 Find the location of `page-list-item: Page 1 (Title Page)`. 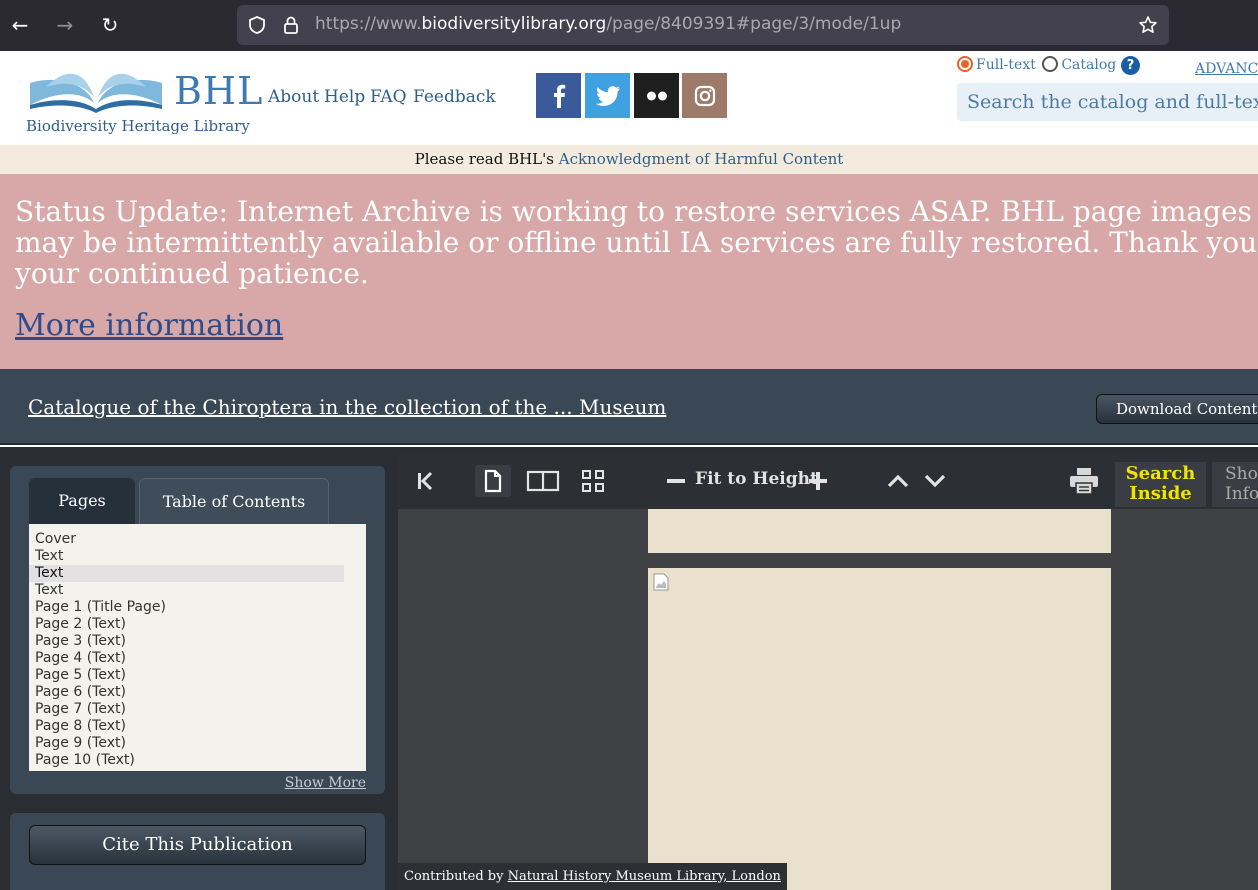

page-list-item: Page 1 (Title Page) is located at coordinates (186, 607).